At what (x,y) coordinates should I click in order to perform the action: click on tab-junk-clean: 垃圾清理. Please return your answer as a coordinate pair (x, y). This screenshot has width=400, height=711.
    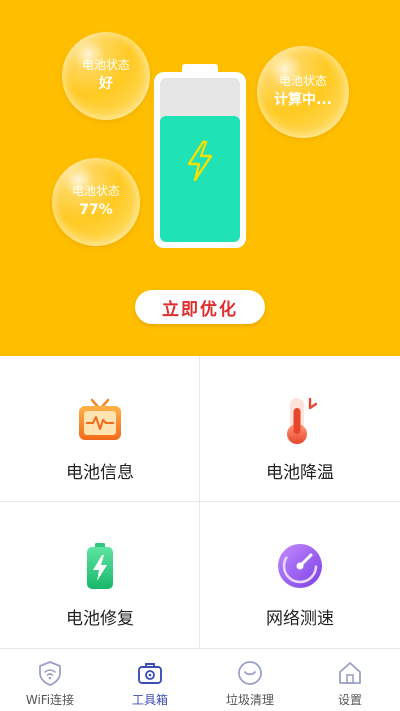
    Looking at the image, I should click on (250, 680).